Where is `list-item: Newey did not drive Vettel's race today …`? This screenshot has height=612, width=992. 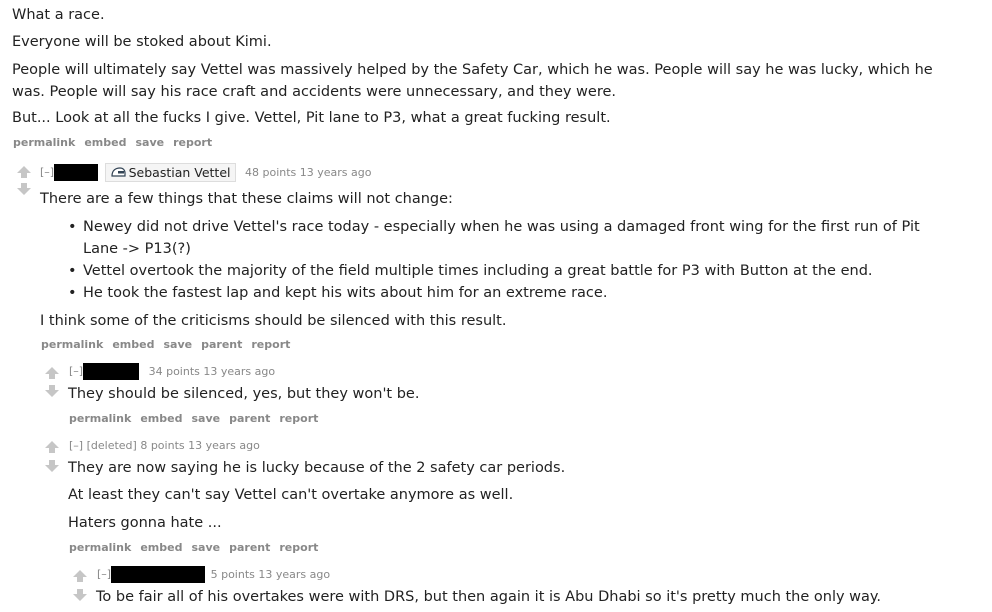
list-item: Newey did not drive Vettel's race today … is located at coordinates (507, 238).